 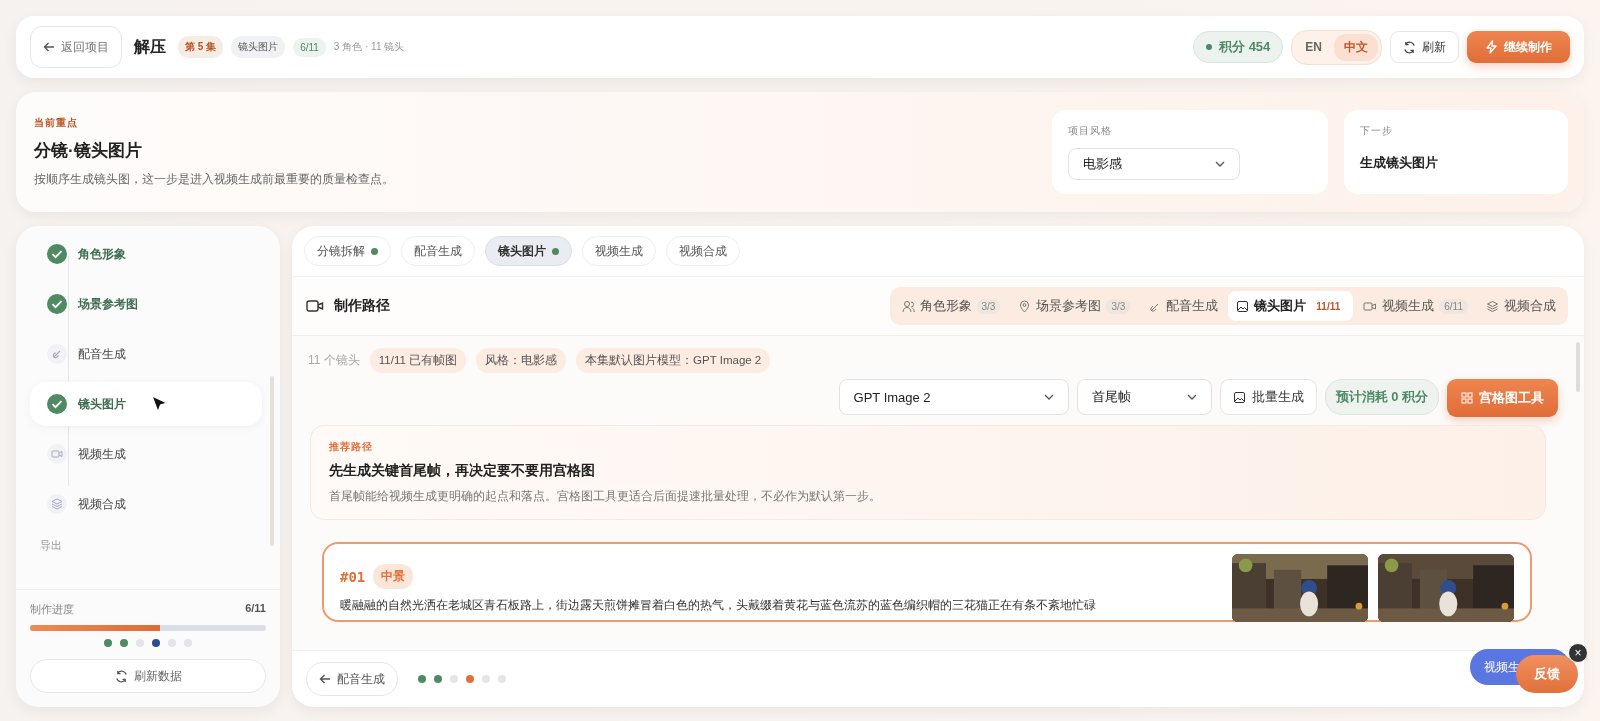 I want to click on next-step-label: 下一步, so click(x=1377, y=131).